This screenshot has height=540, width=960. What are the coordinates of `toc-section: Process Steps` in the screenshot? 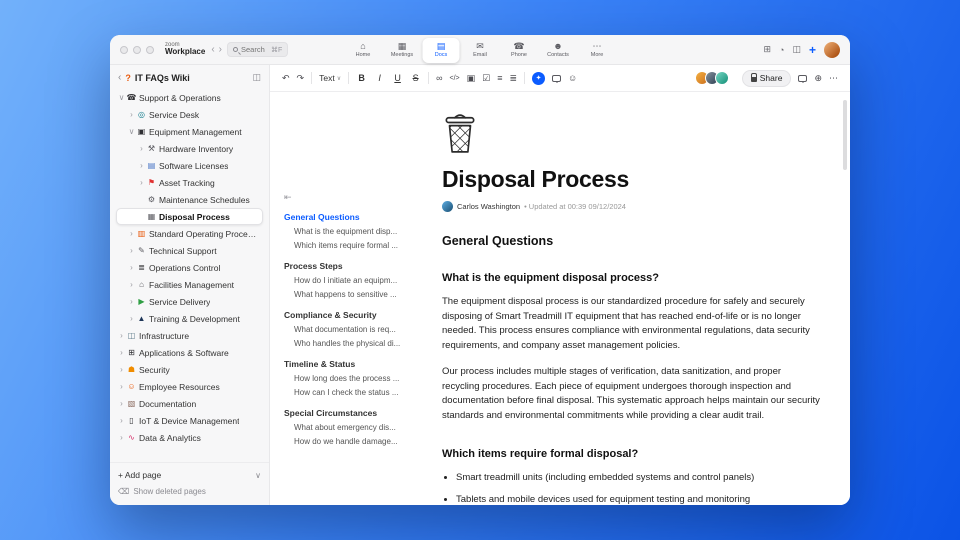 It's located at (351, 266).